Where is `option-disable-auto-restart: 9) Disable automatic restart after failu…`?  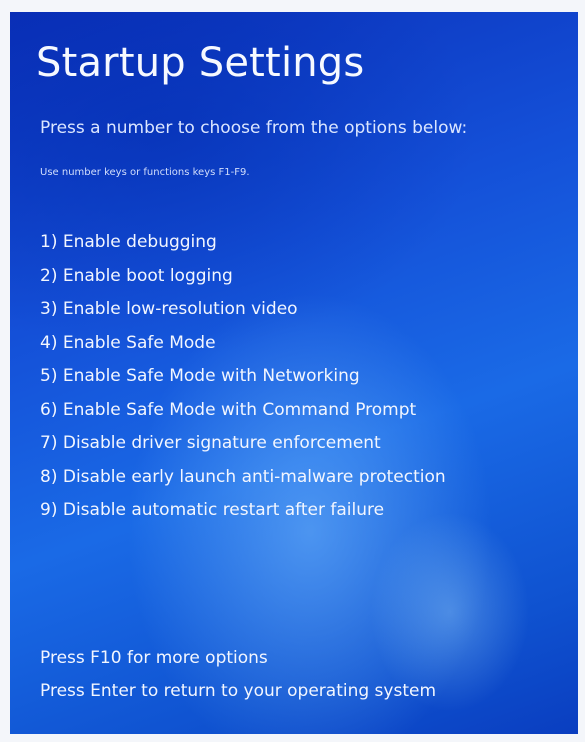
option-disable-auto-restart: 9) Disable automatic restart after failu… is located at coordinates (243, 511).